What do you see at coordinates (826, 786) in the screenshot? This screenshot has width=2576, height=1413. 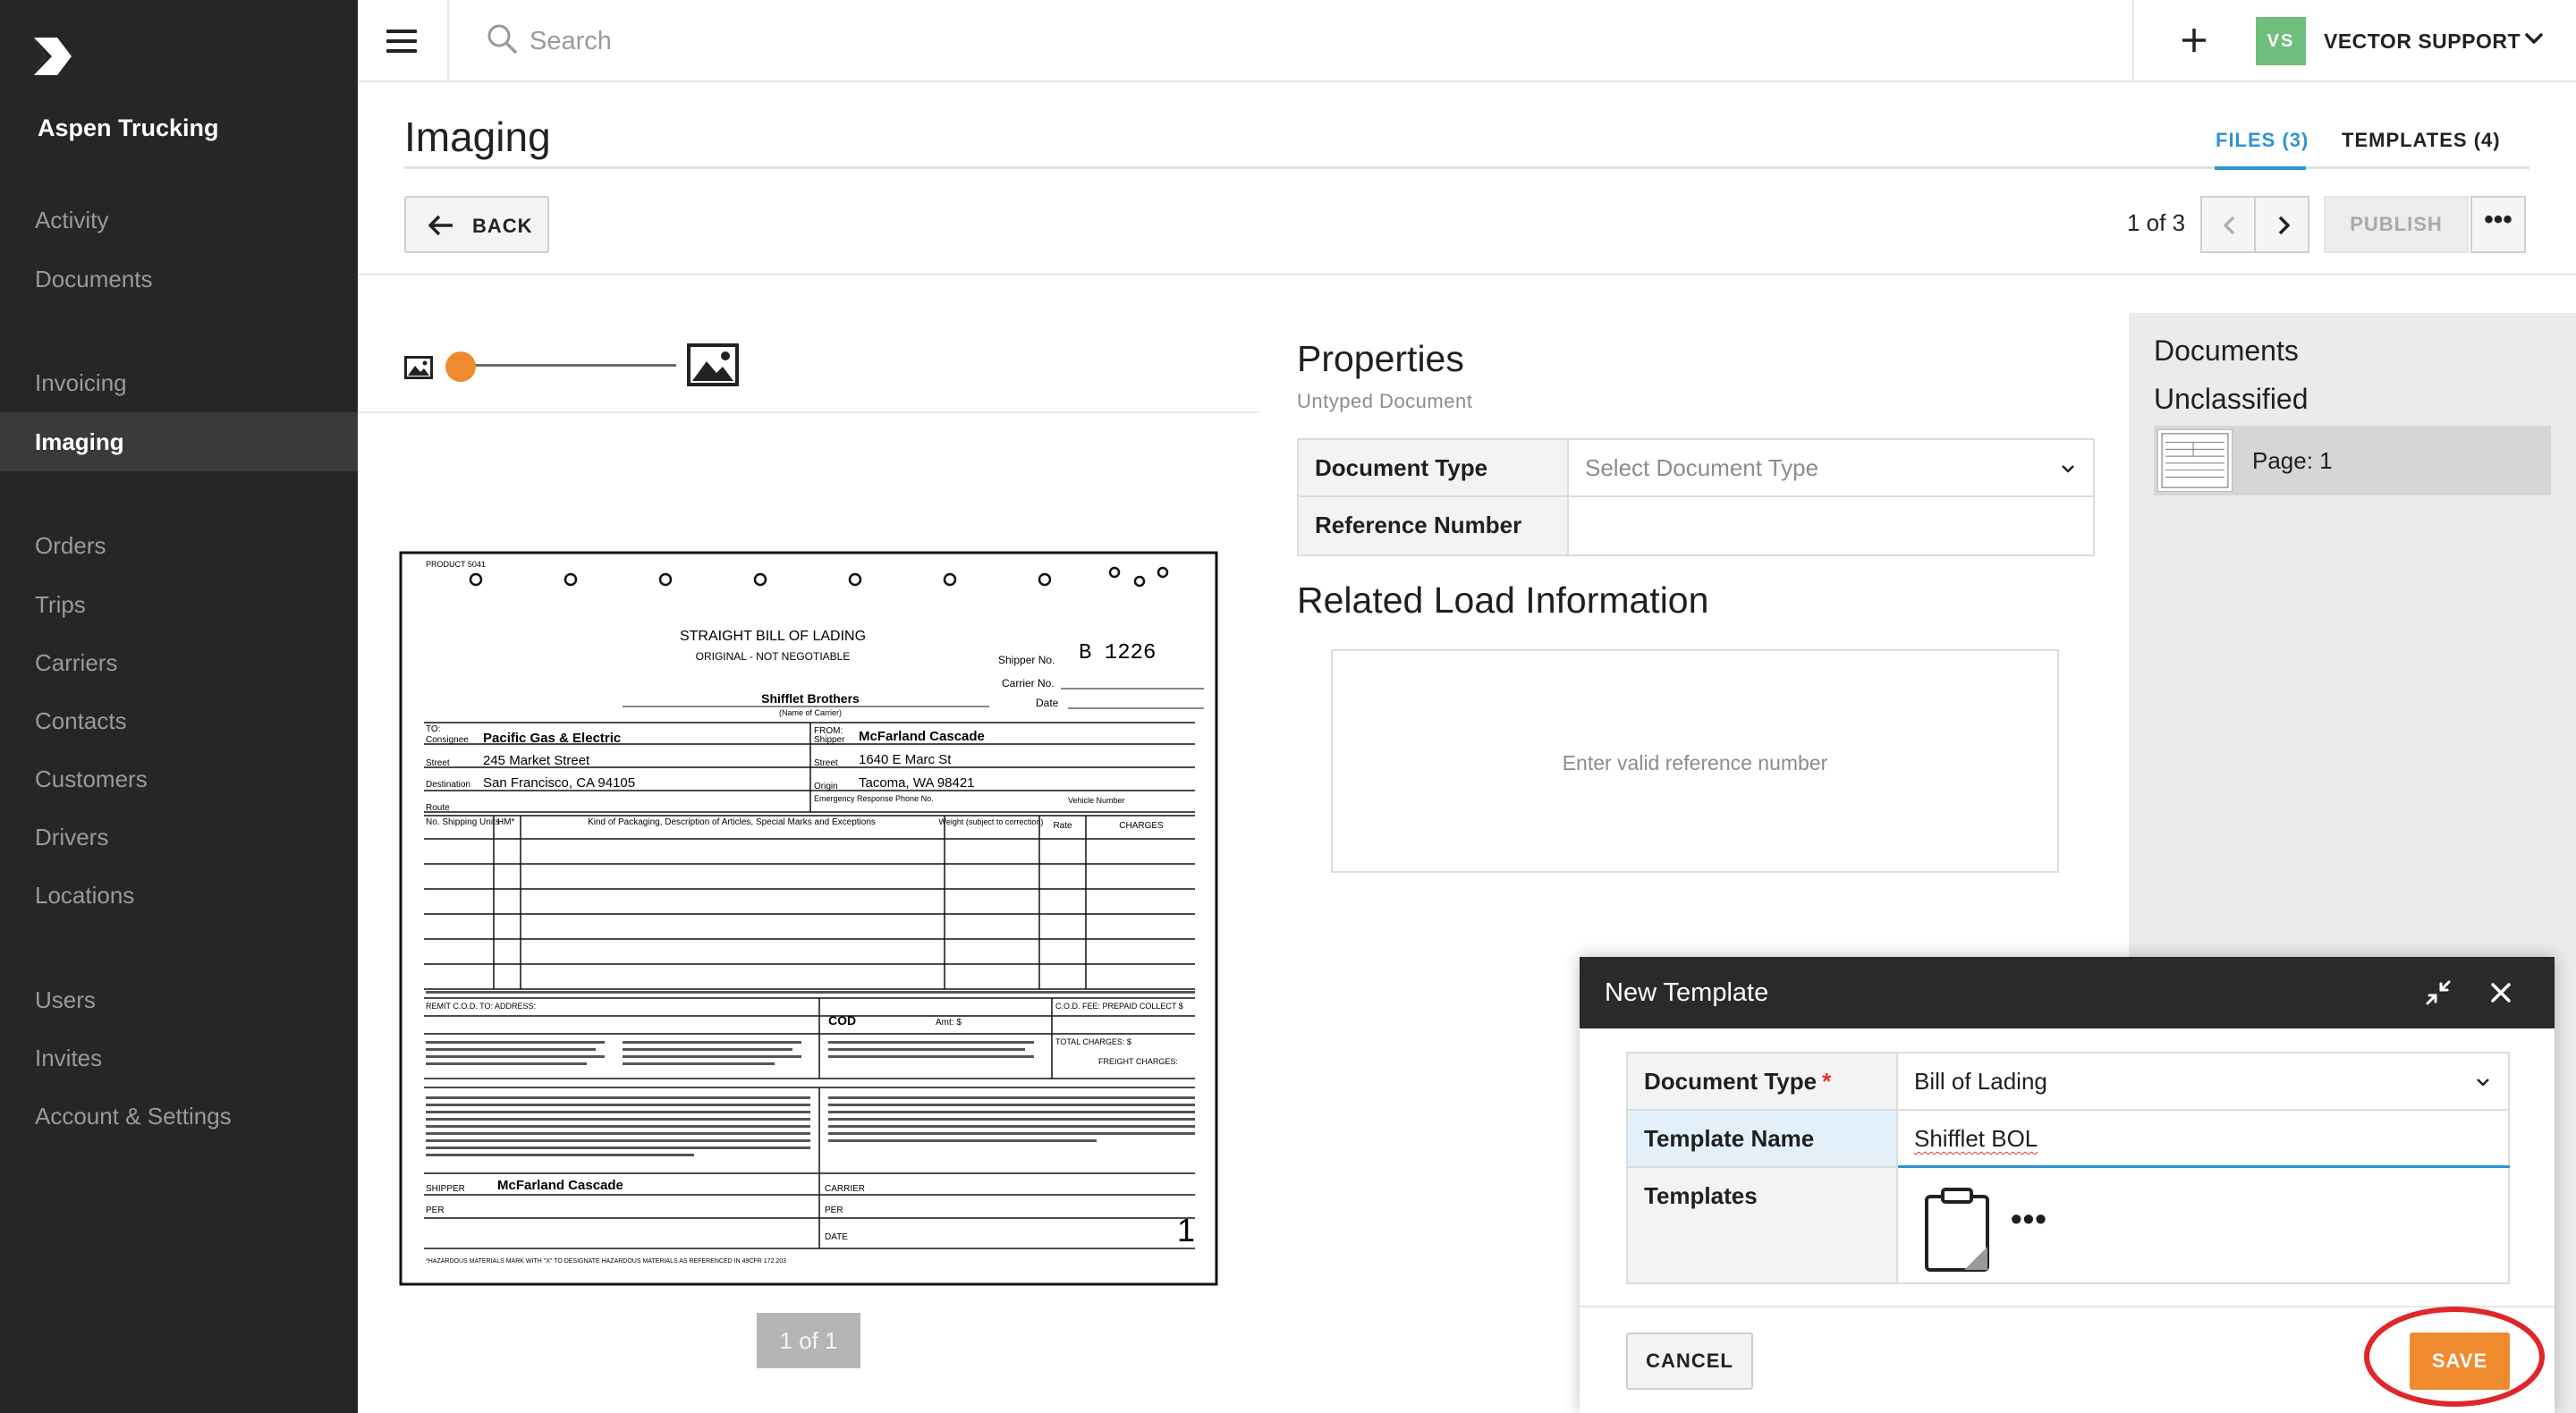 I see `doc-origin-label: Origin` at bounding box center [826, 786].